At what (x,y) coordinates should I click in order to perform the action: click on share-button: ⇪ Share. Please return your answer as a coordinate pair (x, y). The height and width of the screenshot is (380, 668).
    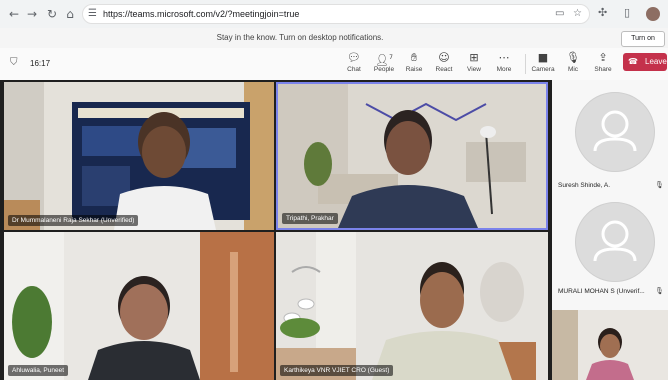
    Looking at the image, I should click on (603, 62).